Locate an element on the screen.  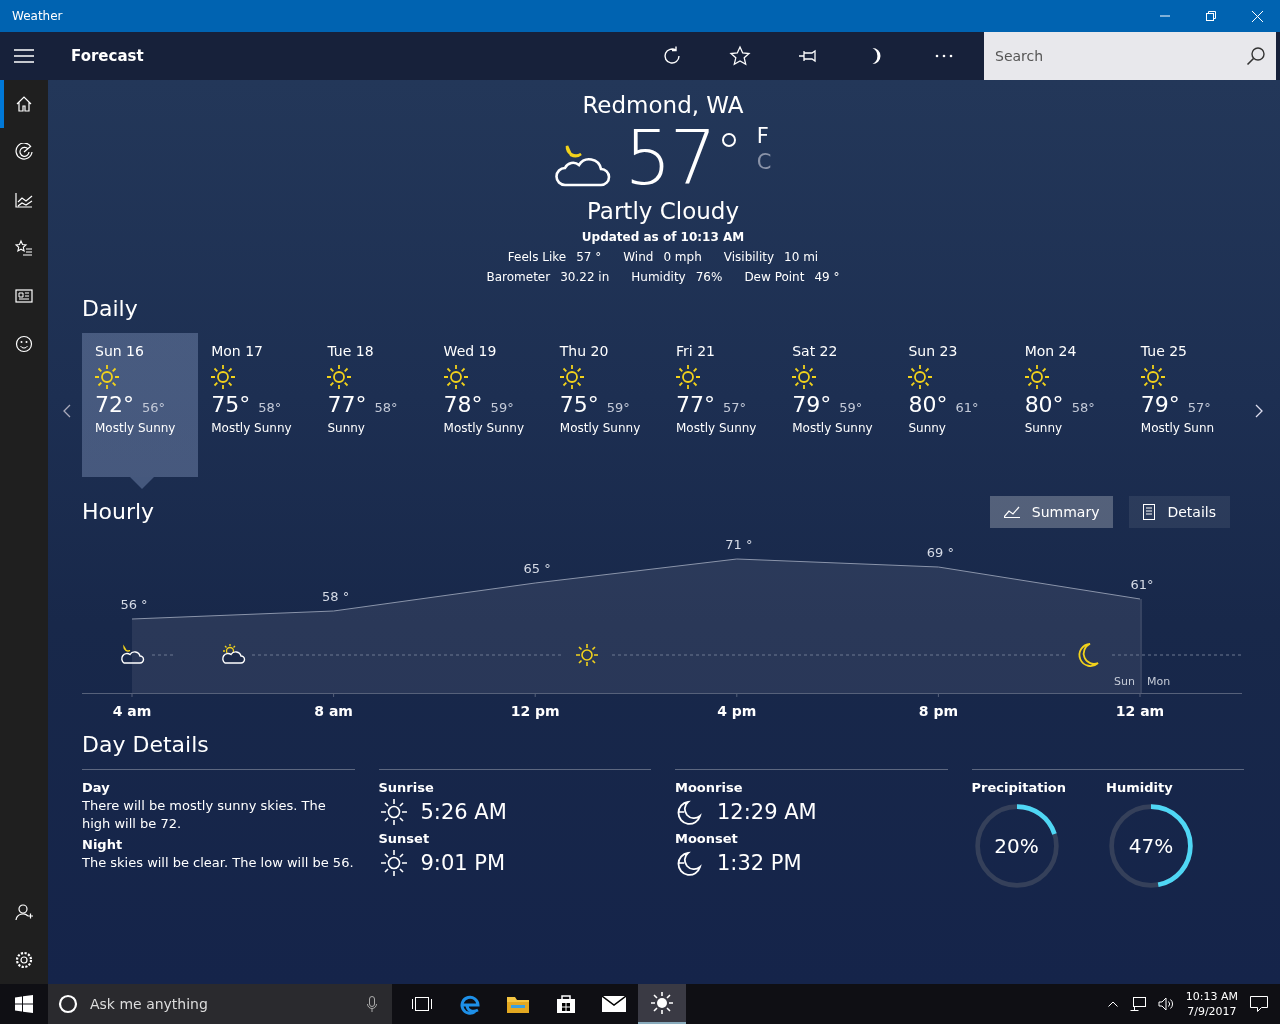
search-button is located at coordinates (1256, 56).